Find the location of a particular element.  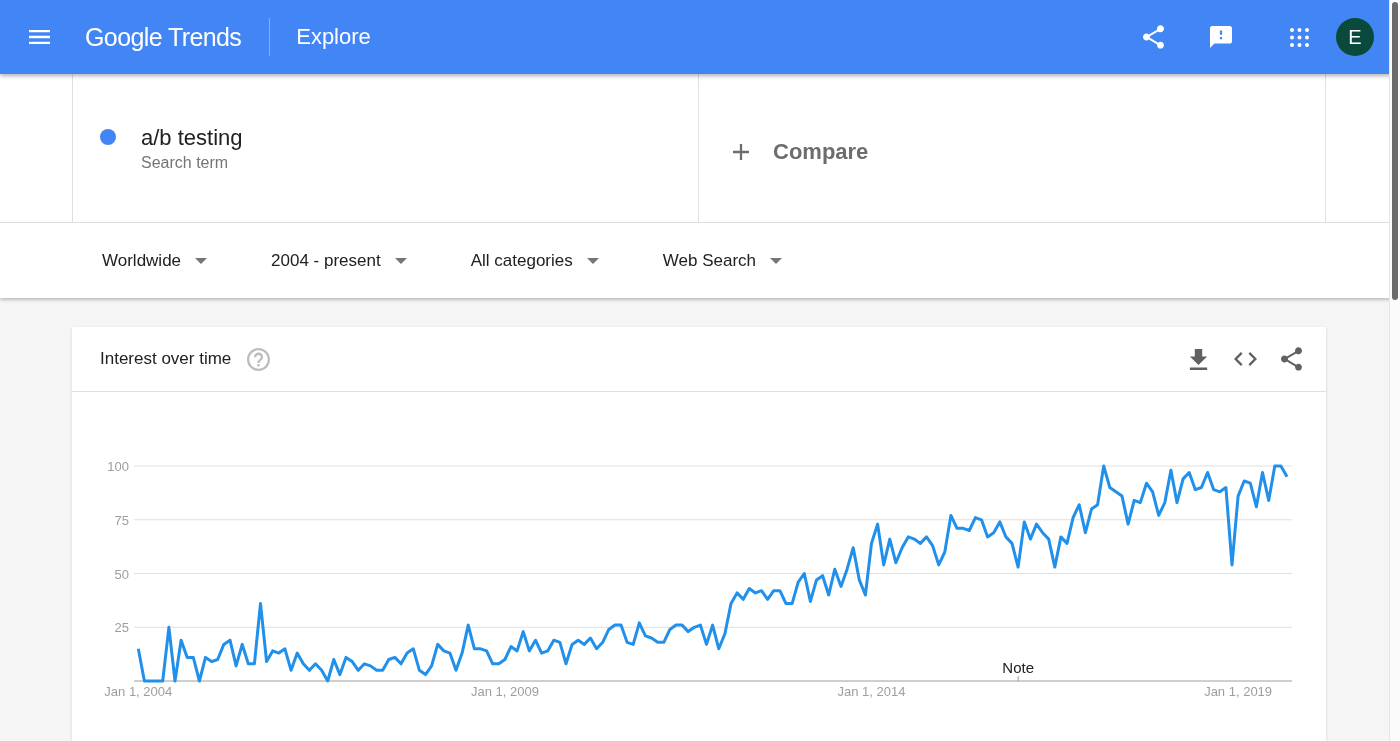

feedback-icon is located at coordinates (1221, 37).